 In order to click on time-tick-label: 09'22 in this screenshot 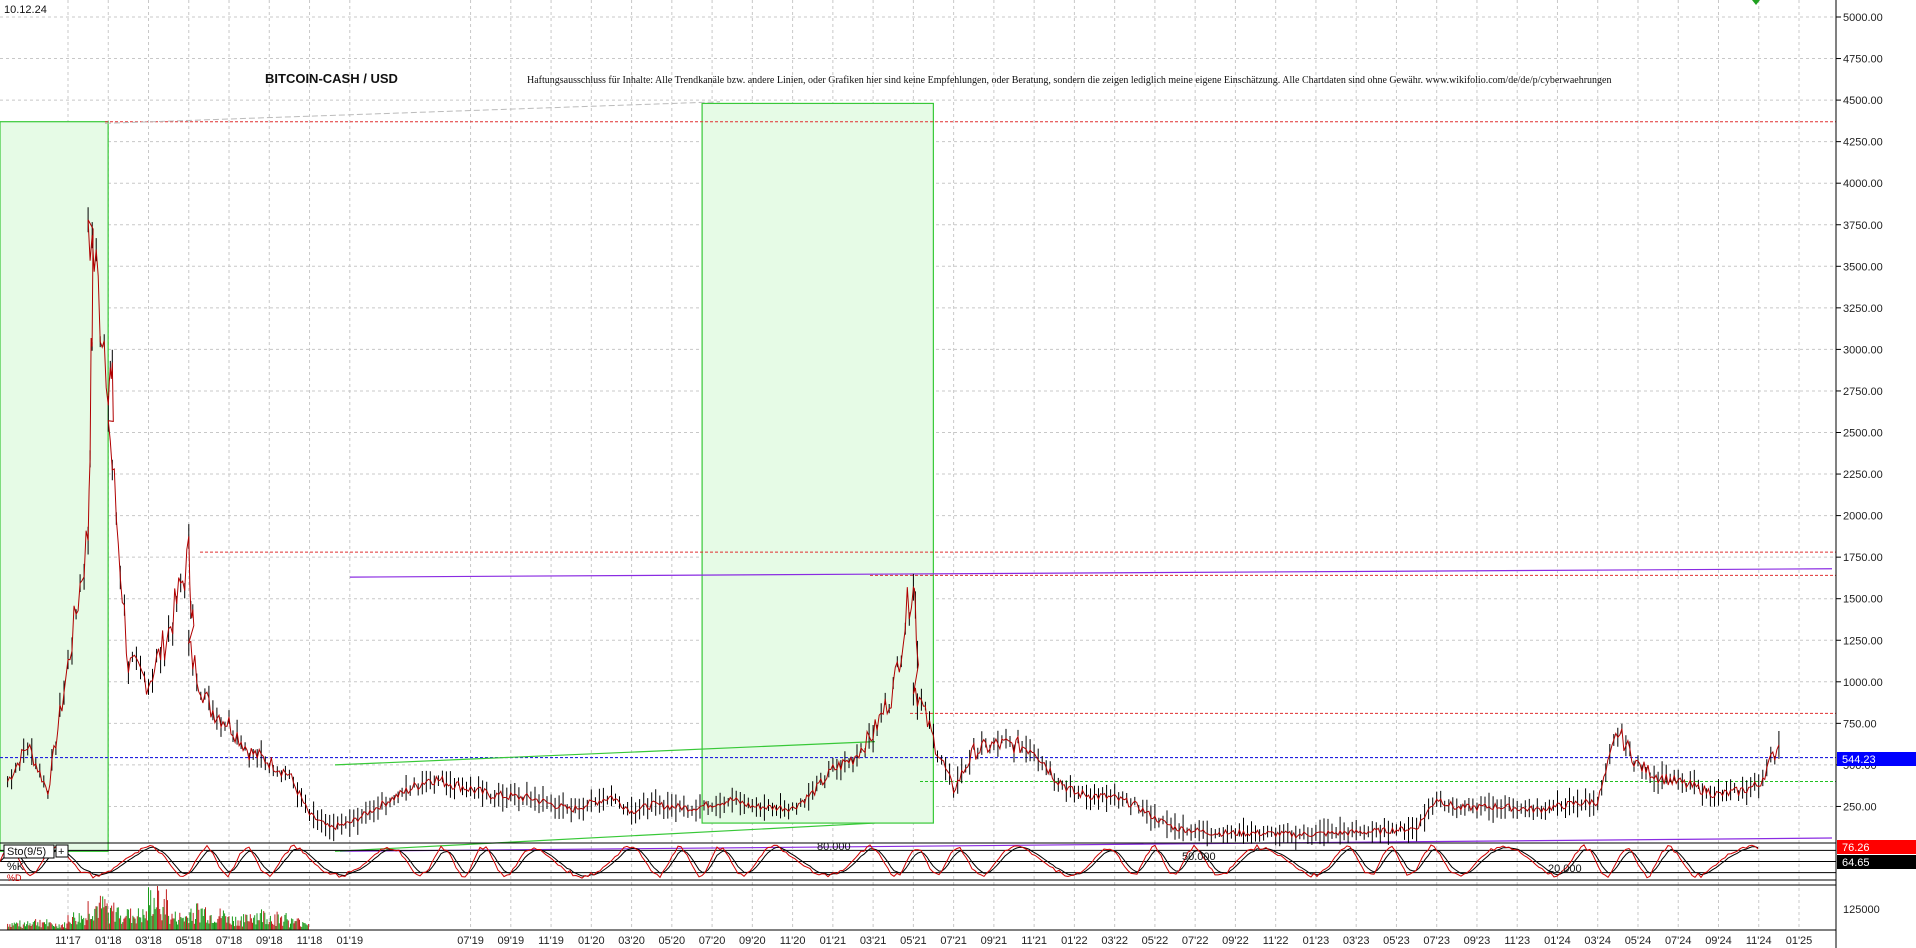, I will do `click(1235, 941)`.